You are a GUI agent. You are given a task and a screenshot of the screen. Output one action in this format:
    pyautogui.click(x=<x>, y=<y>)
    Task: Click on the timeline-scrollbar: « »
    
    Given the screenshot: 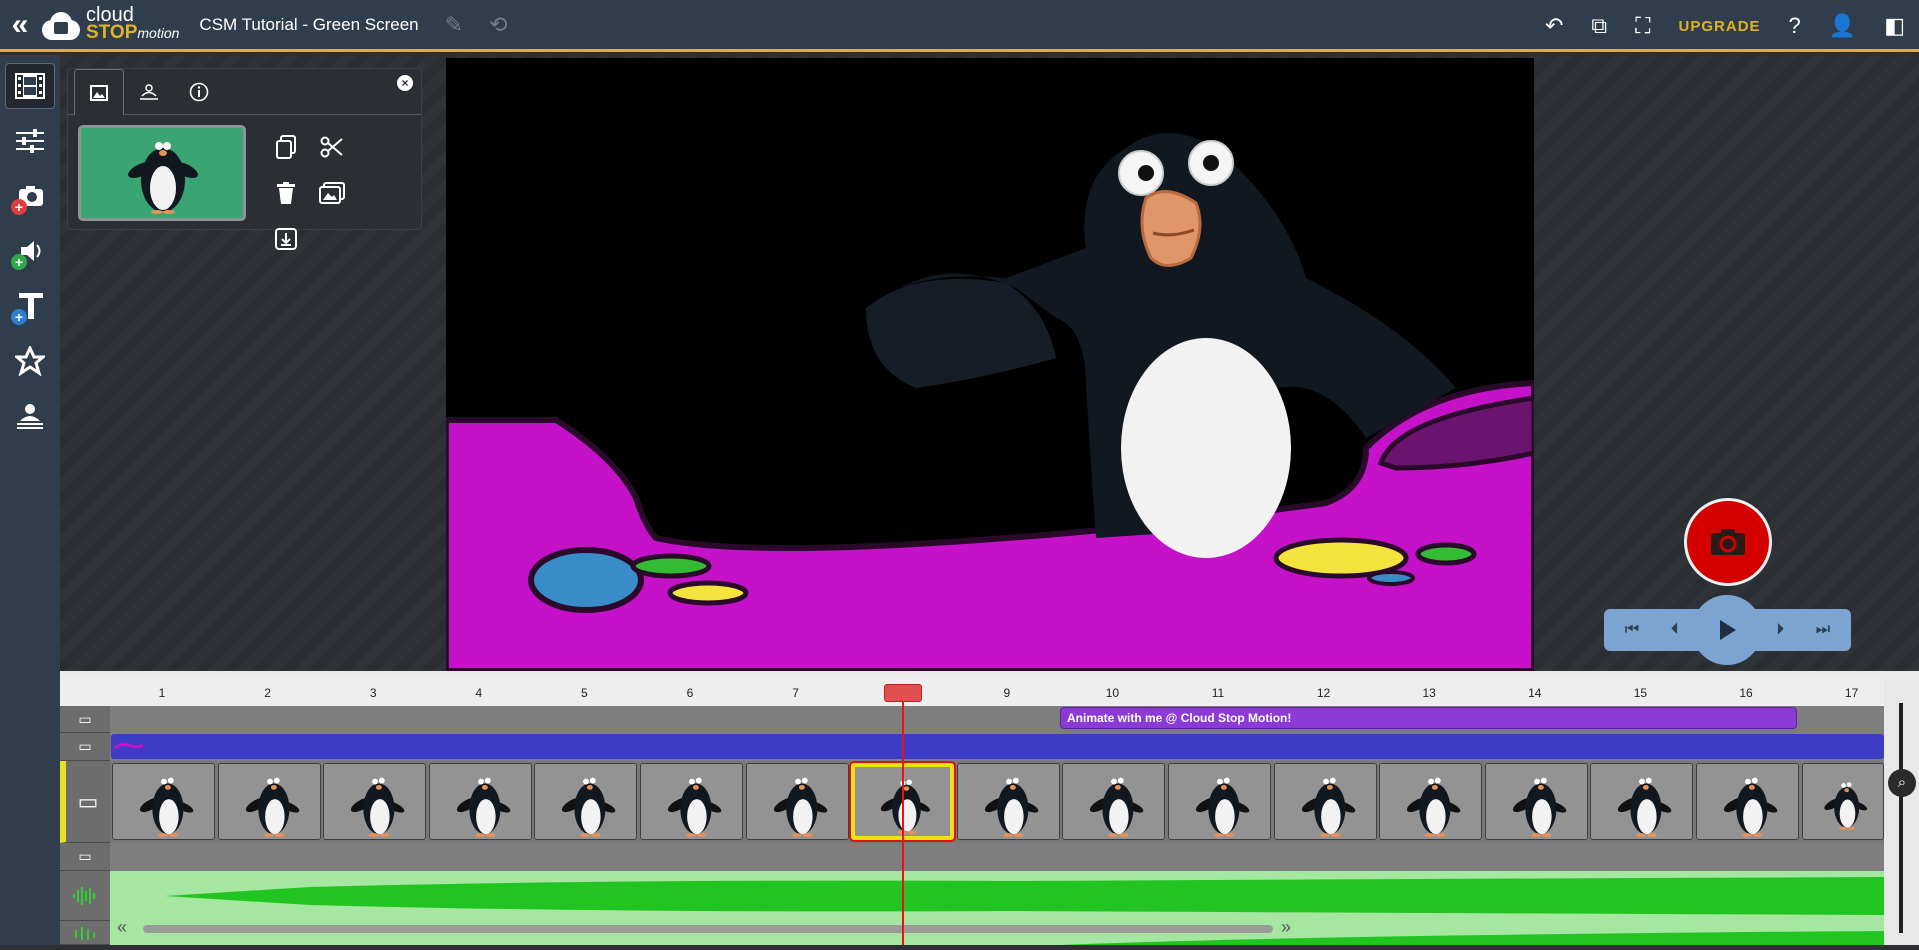 What is the action you would take?
    pyautogui.click(x=703, y=928)
    